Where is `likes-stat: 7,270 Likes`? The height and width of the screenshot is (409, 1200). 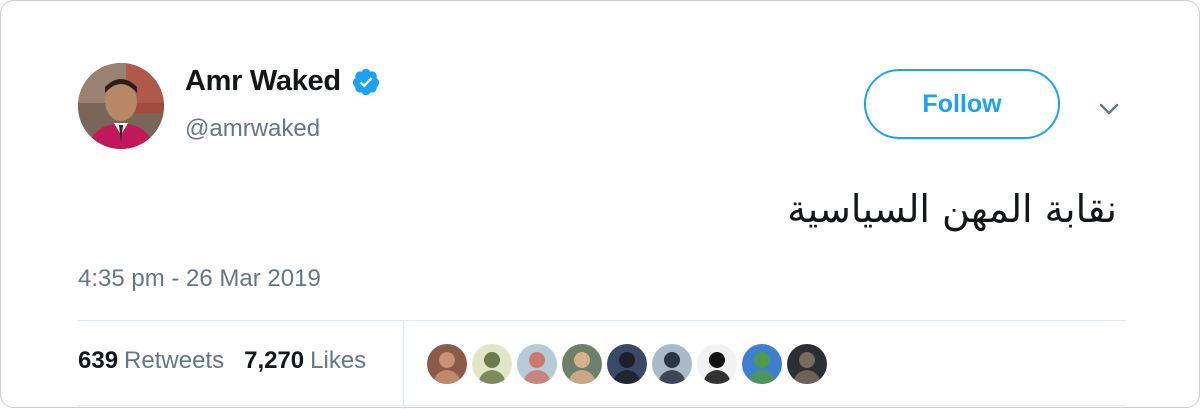 likes-stat: 7,270 Likes is located at coordinates (305, 361).